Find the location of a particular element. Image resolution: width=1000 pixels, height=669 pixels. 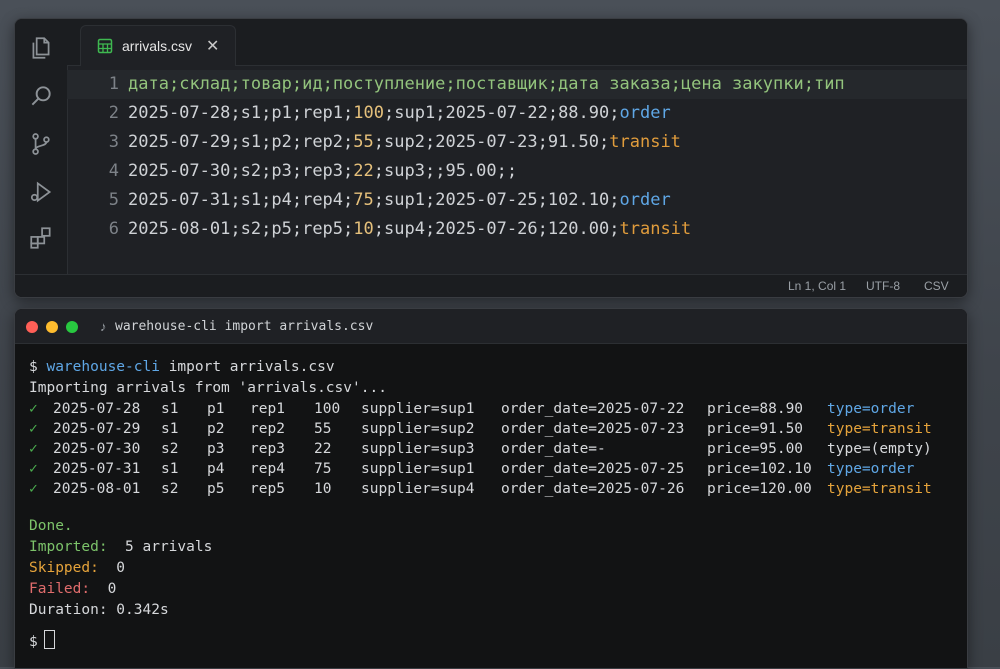

csv-field: sup2 is located at coordinates (404, 142).